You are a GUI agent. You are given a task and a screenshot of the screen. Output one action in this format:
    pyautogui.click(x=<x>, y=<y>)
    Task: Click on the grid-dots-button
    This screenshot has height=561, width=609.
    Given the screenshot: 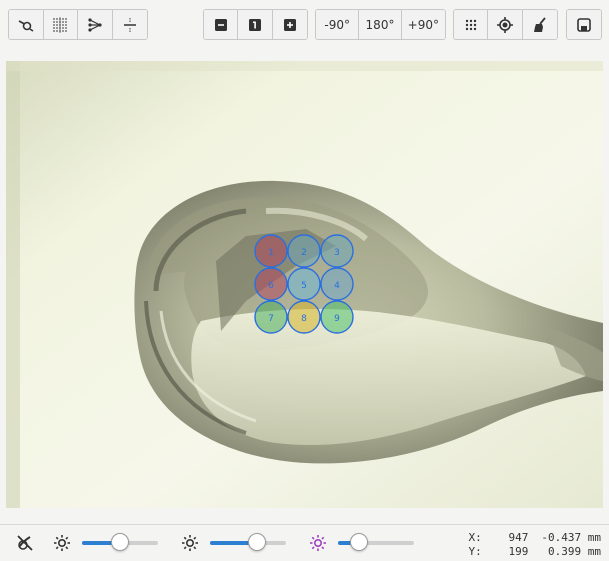 What is the action you would take?
    pyautogui.click(x=60, y=24)
    